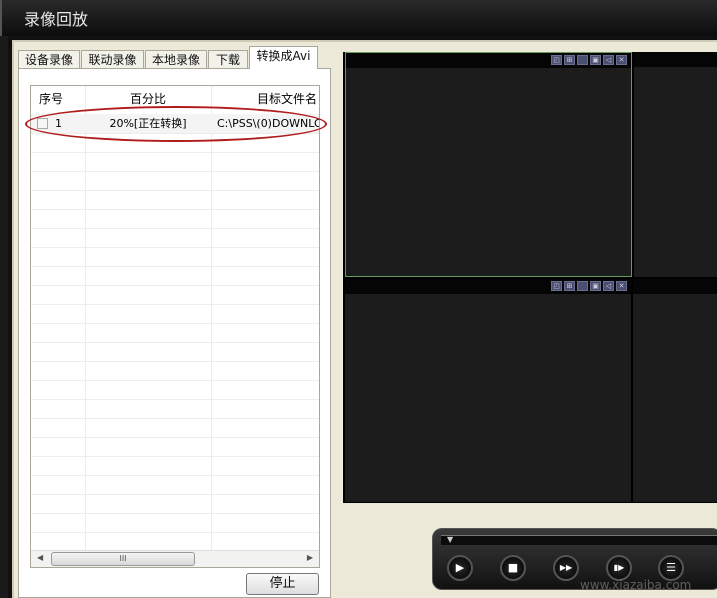  I want to click on row-index: 1, so click(58, 123).